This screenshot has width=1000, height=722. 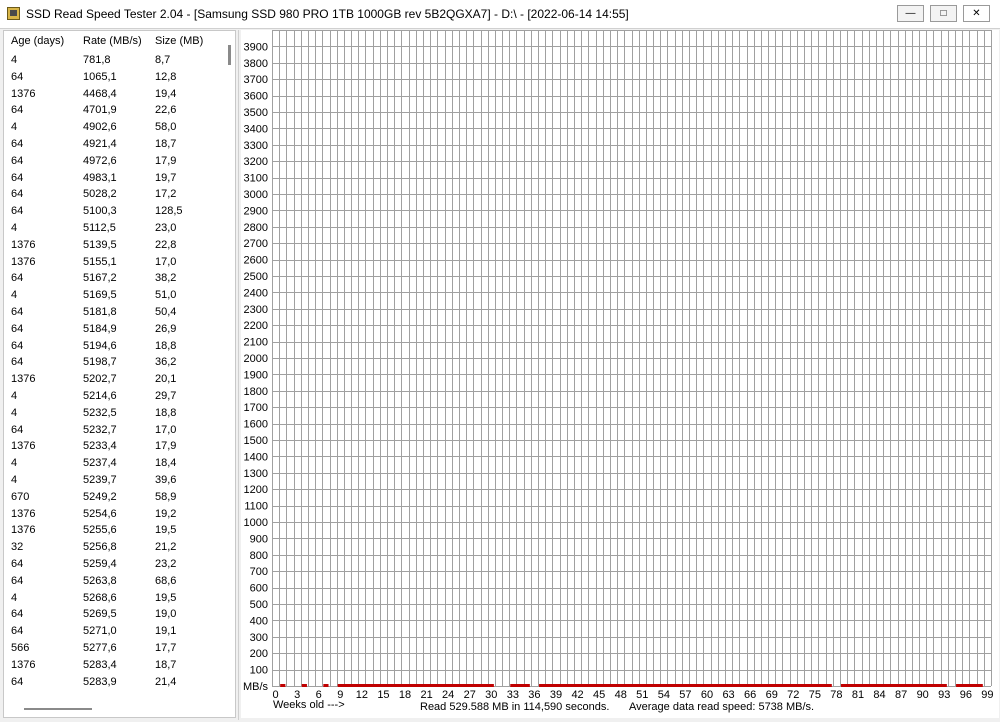 I want to click on table-row: 1376 5202,7 20,1, so click(x=114, y=381).